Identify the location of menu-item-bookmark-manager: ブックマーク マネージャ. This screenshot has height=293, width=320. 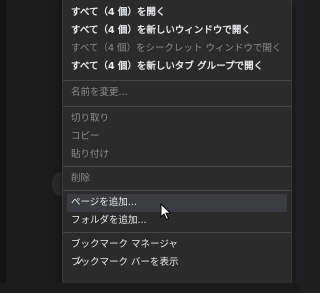
(177, 245).